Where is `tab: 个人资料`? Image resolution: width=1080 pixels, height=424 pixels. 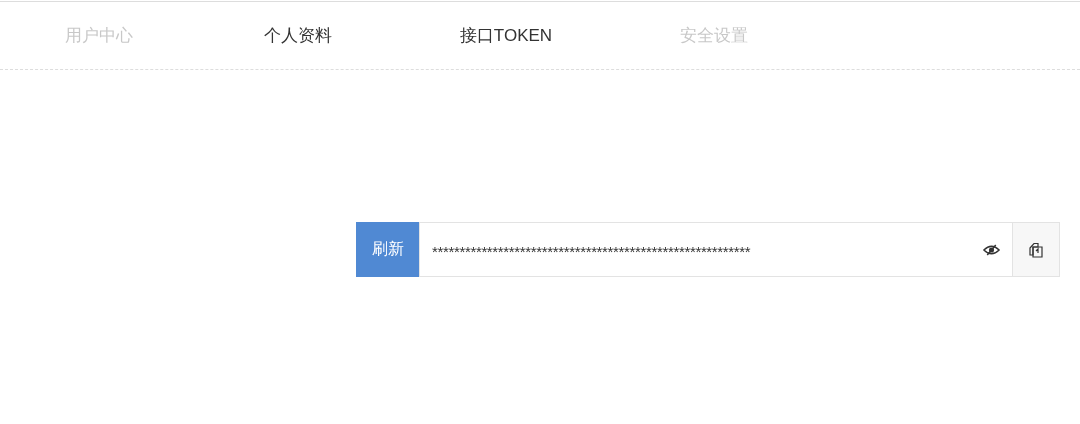 tab: 个人资料 is located at coordinates (298, 35).